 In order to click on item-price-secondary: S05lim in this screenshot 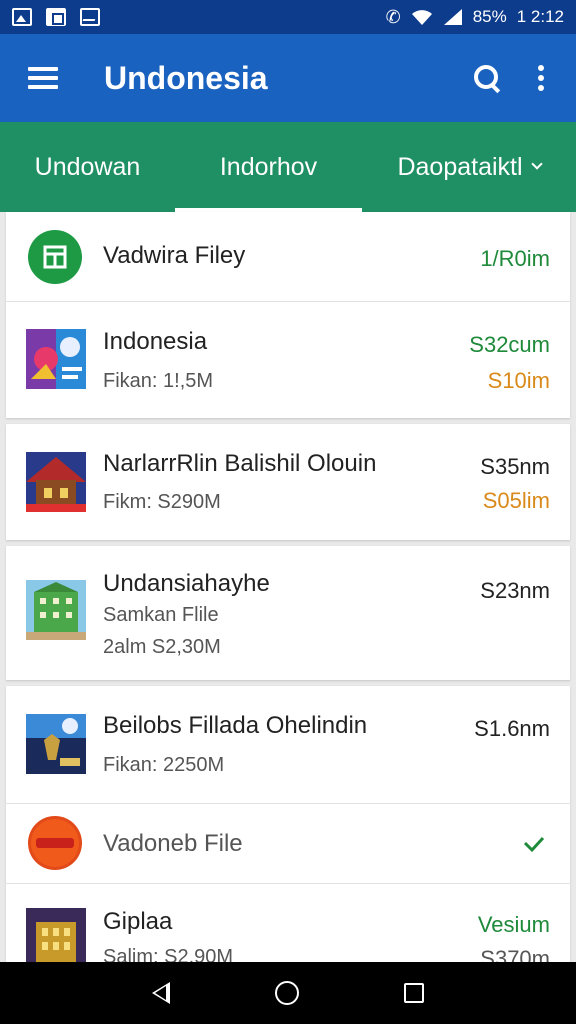, I will do `click(516, 500)`.